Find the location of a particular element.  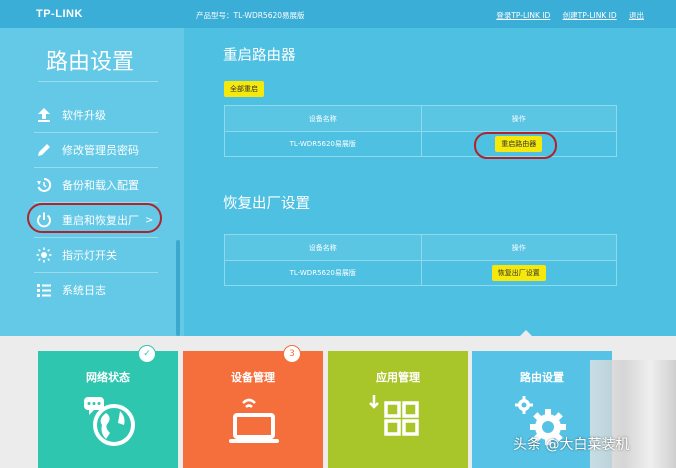

logout-link: 退出 is located at coordinates (636, 15).